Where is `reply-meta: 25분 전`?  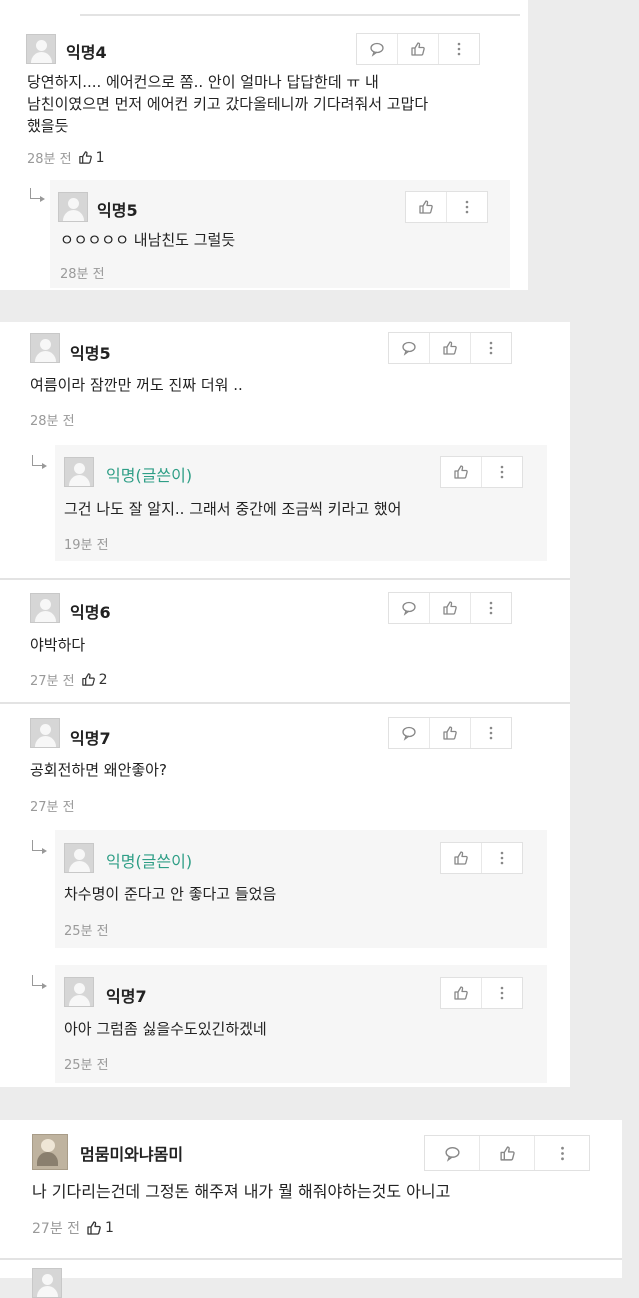 reply-meta: 25분 전 is located at coordinates (86, 929).